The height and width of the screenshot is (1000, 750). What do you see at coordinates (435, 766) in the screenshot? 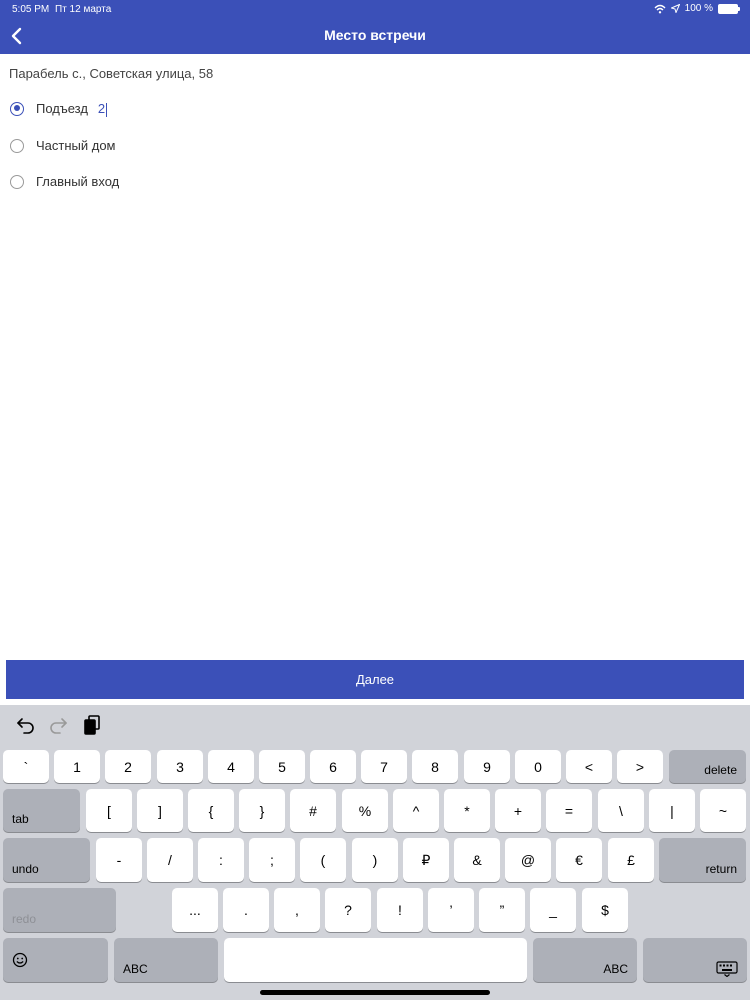
I see `key: 8` at bounding box center [435, 766].